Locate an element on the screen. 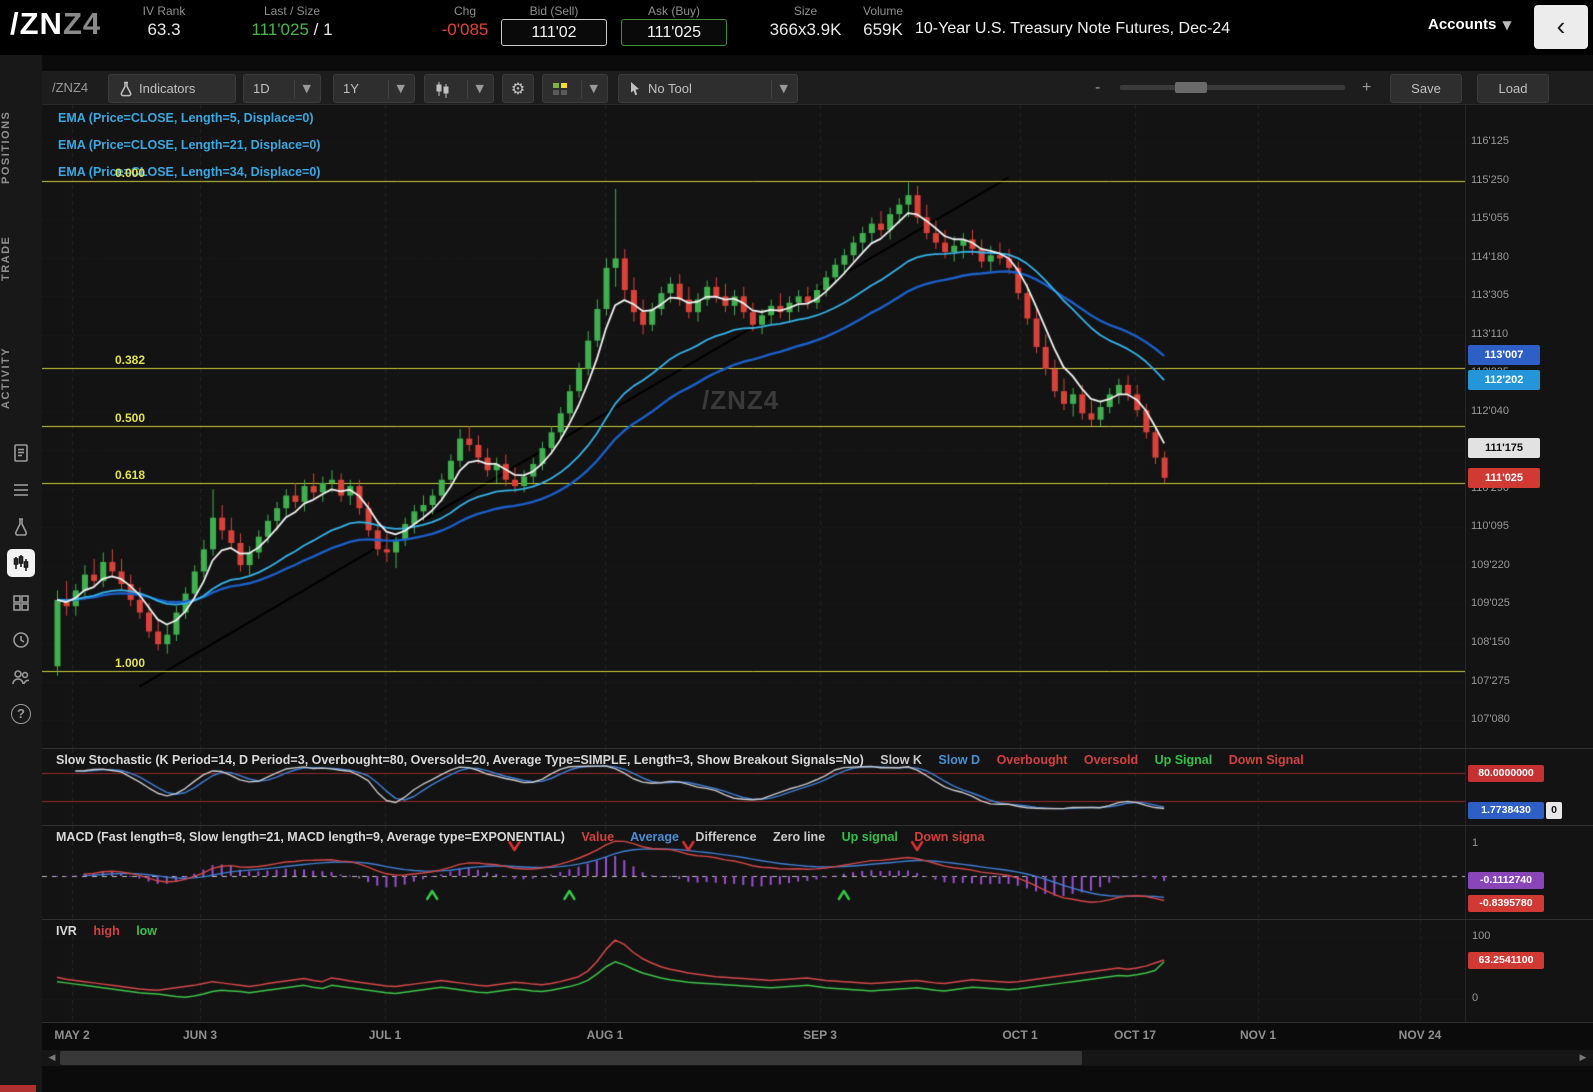 The height and width of the screenshot is (1092, 1593). legend-overbought: Overbought is located at coordinates (1032, 760).